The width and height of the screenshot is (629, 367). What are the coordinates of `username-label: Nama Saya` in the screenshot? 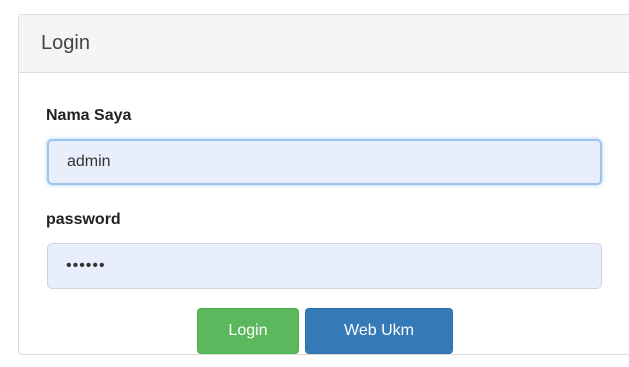 It's located at (89, 115).